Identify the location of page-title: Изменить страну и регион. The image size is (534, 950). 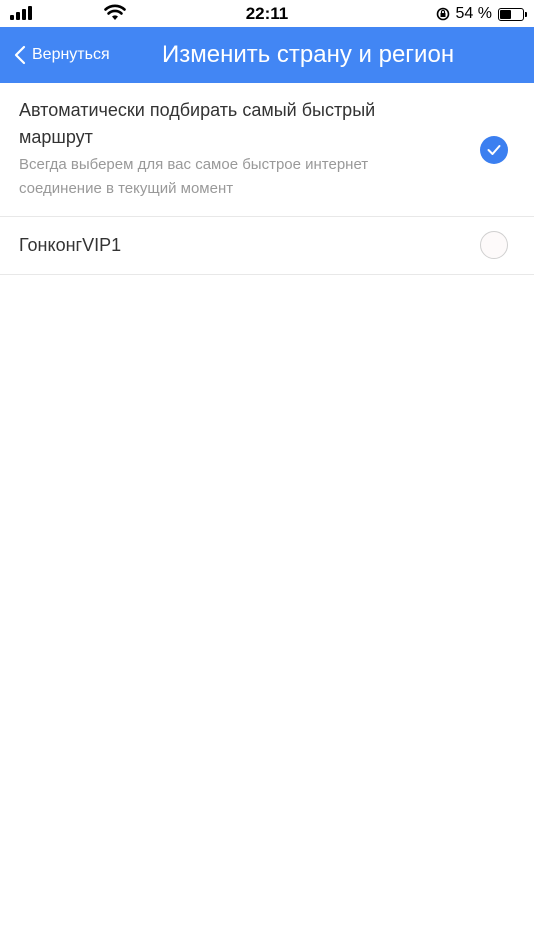
(308, 54).